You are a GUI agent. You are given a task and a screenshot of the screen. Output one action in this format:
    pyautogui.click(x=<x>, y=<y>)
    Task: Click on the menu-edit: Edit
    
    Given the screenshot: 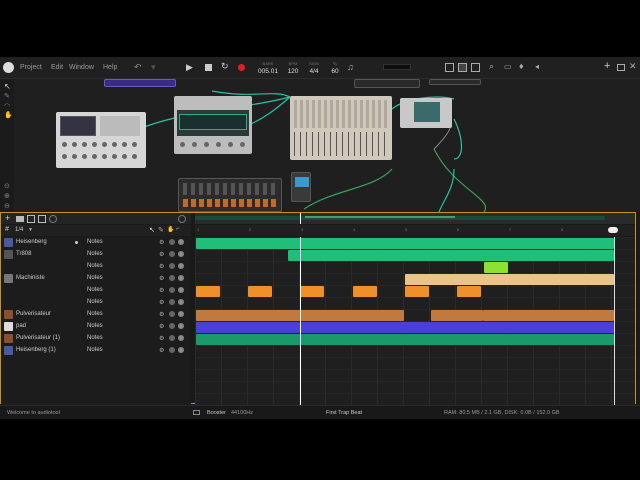 What is the action you would take?
    pyautogui.click(x=57, y=67)
    